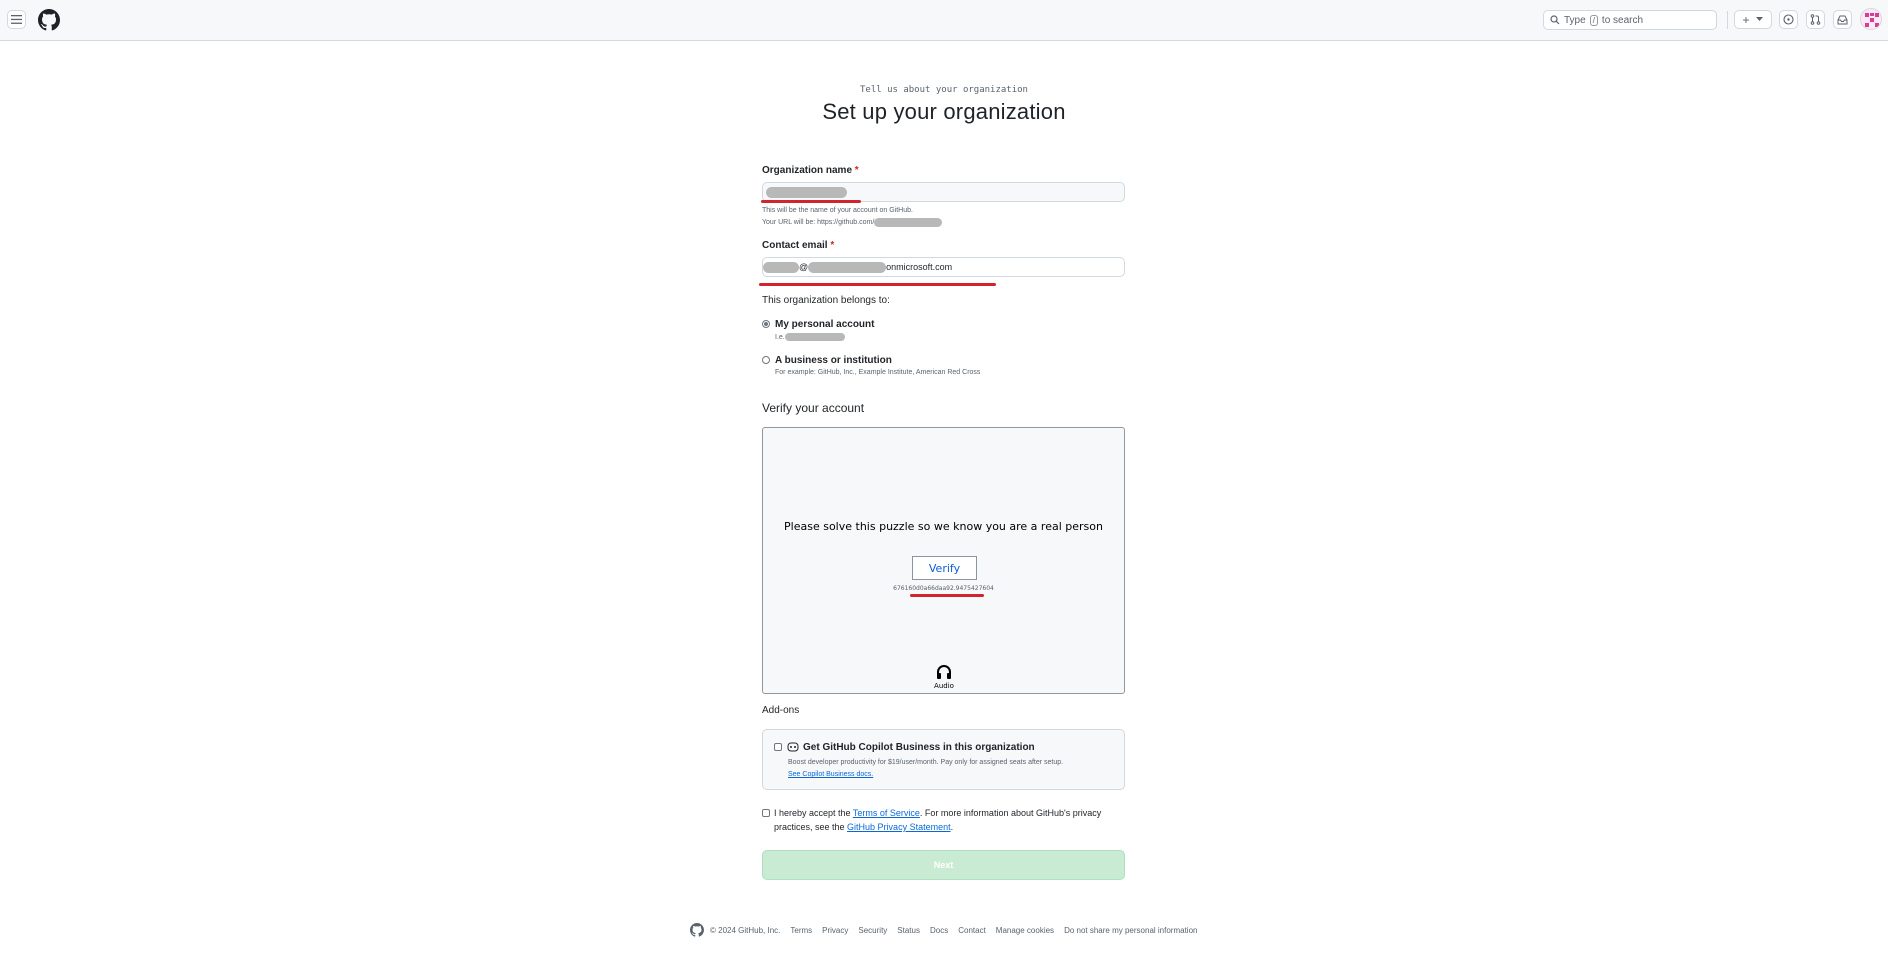 This screenshot has height=962, width=1888. What do you see at coordinates (780, 337) in the screenshot?
I see `radio-desc-text: I.e.` at bounding box center [780, 337].